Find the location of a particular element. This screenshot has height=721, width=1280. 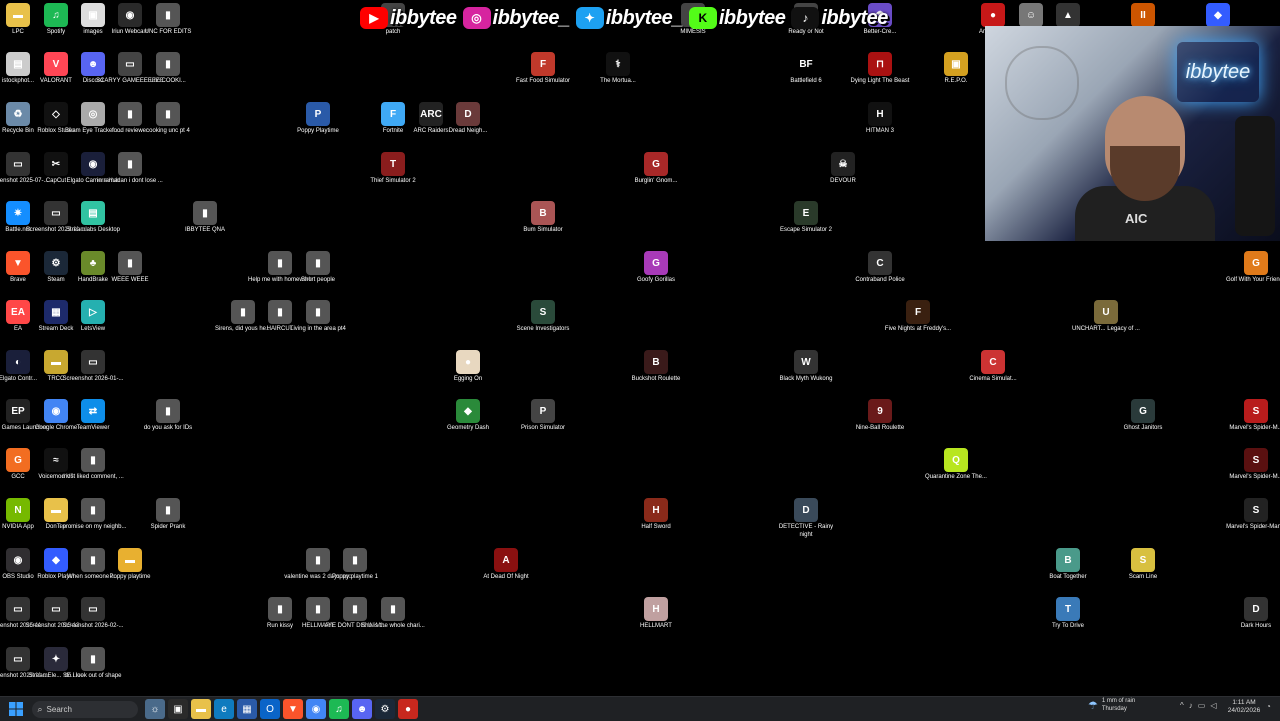

desktop-icon: ▮ Short people is located at coordinates (318, 268).